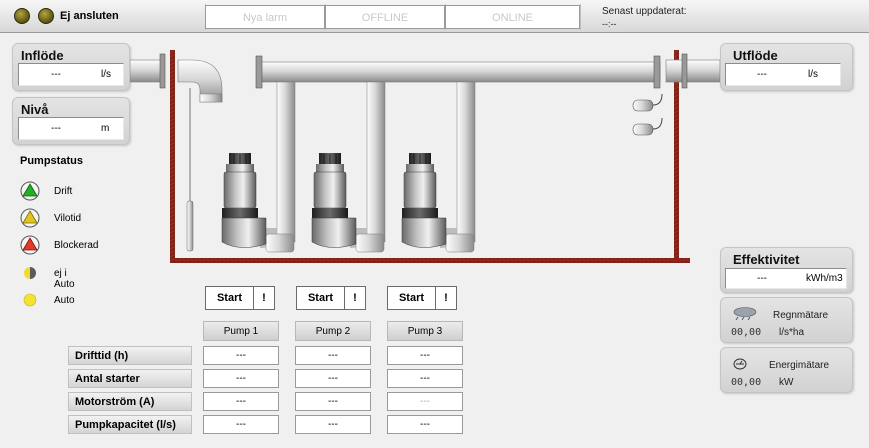 This screenshot has width=869, height=448. What do you see at coordinates (42, 55) in the screenshot?
I see `inflow-title: Inflöde` at bounding box center [42, 55].